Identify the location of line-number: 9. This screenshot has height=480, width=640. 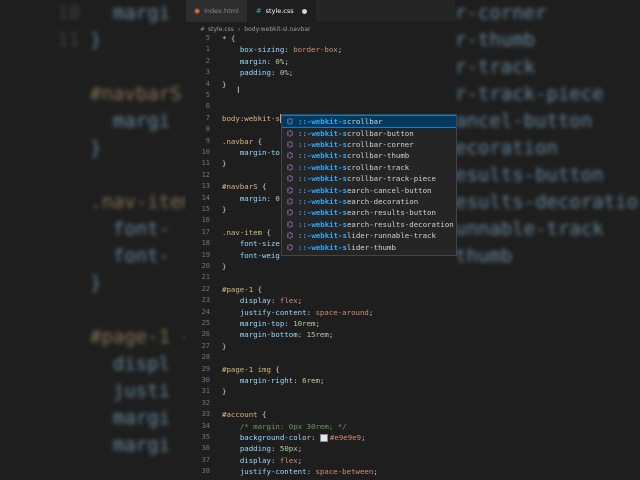
(207, 140).